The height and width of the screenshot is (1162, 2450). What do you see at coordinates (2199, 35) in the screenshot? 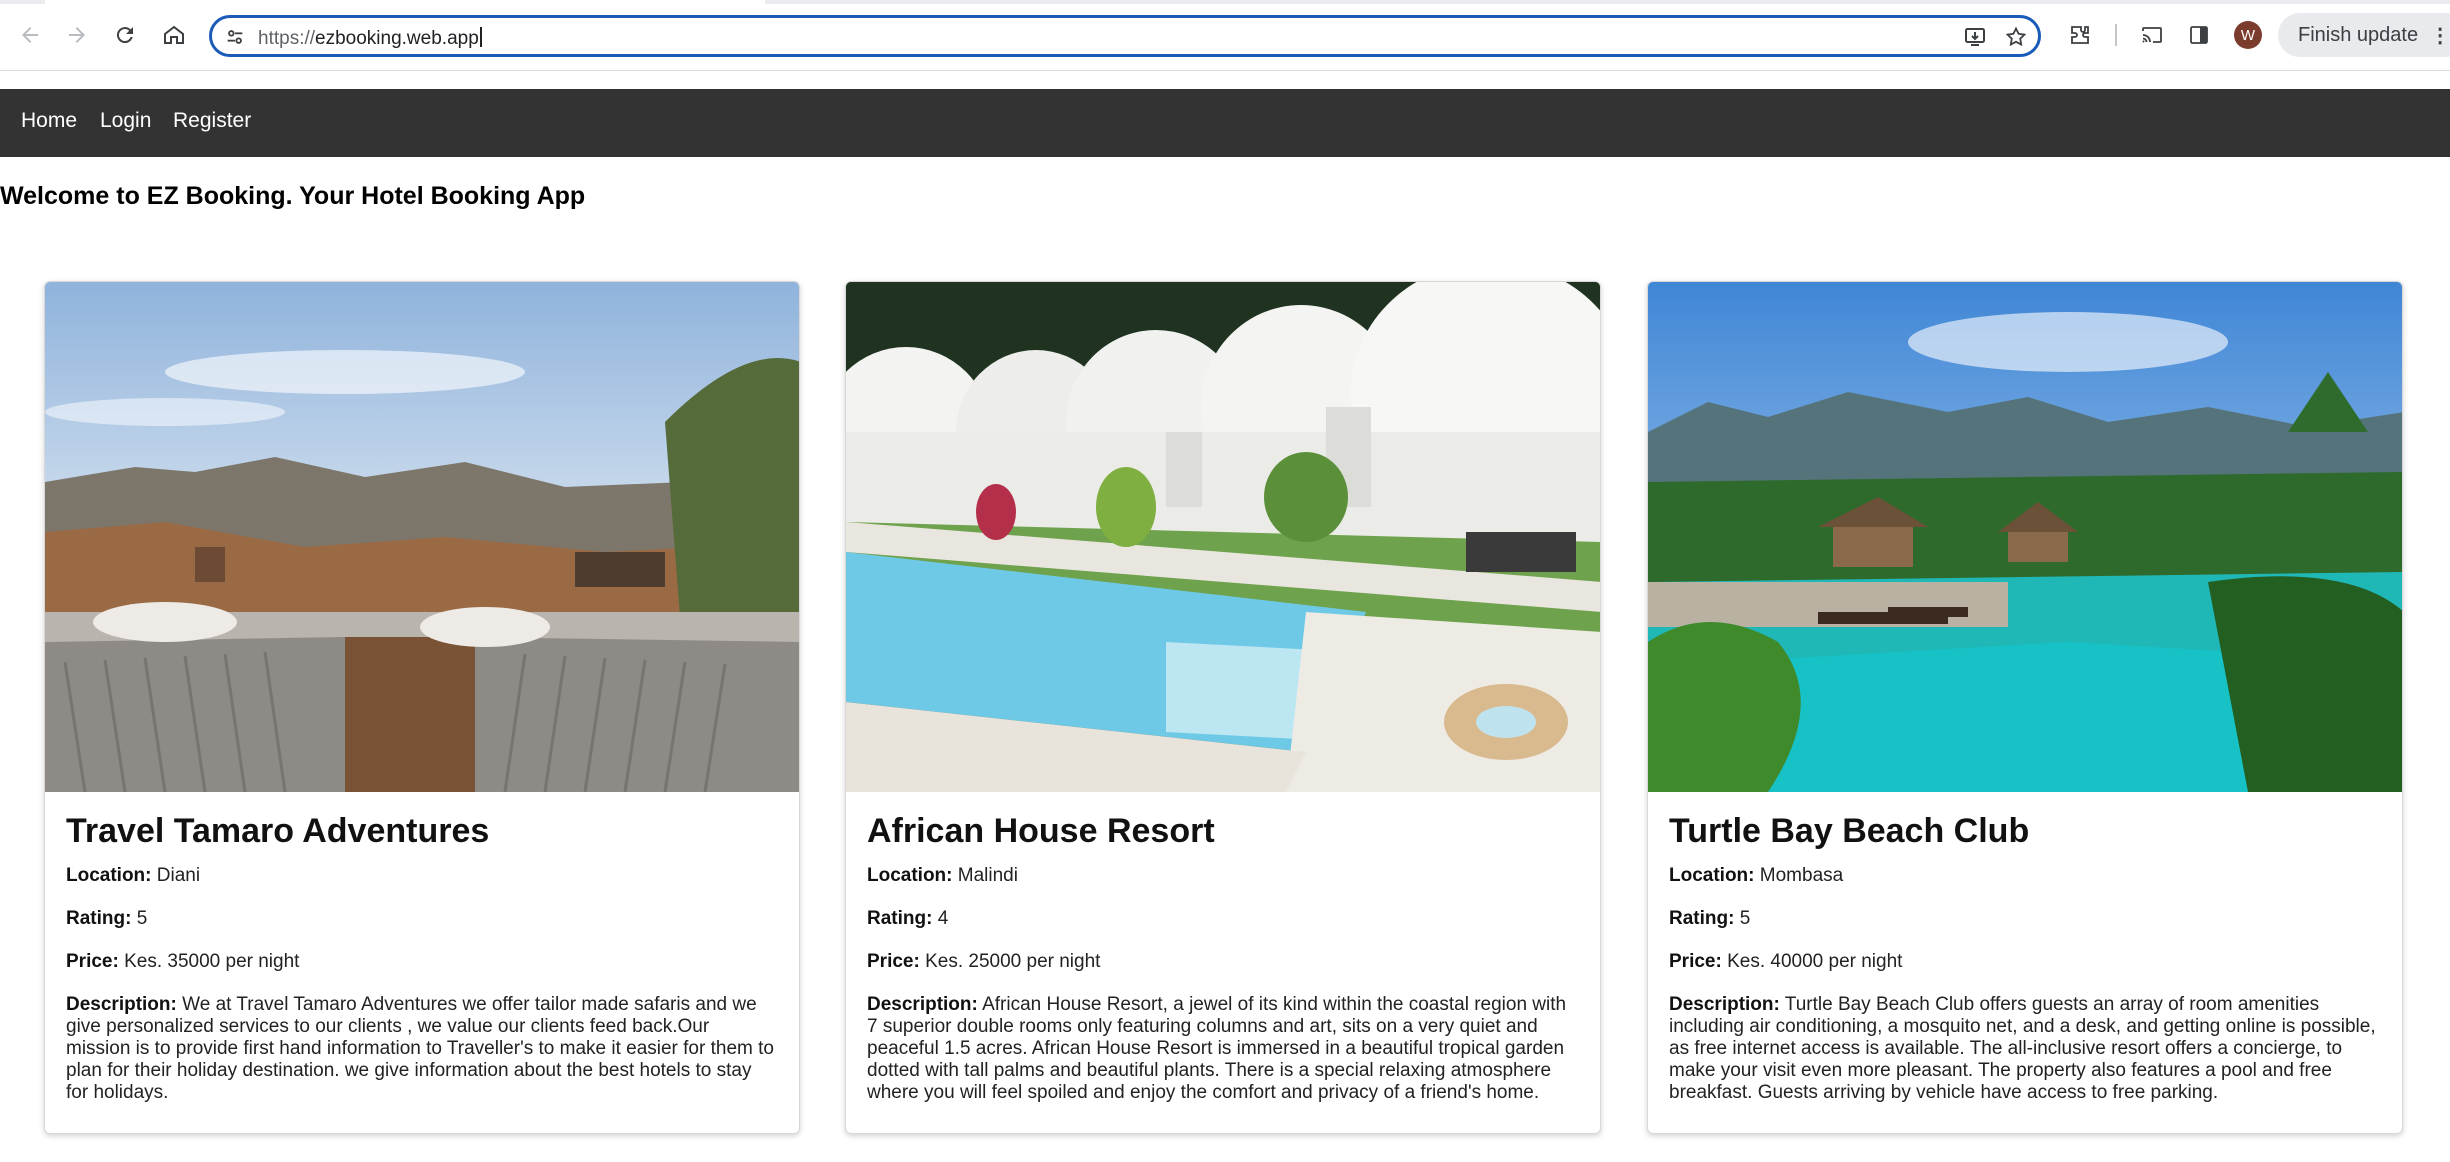
I see `side-panel-icon` at bounding box center [2199, 35].